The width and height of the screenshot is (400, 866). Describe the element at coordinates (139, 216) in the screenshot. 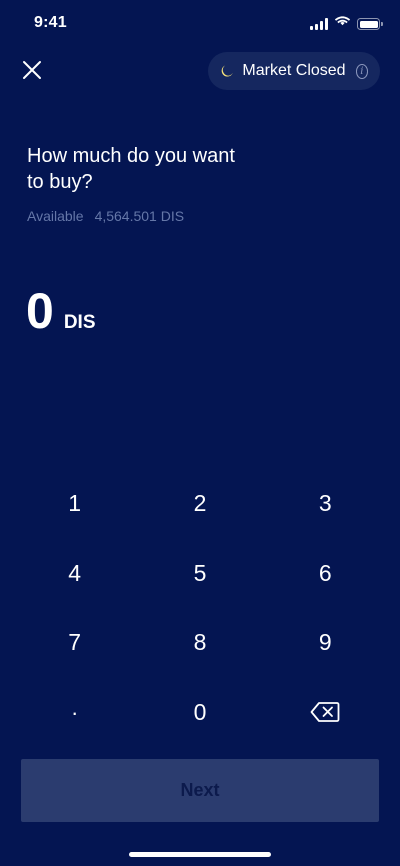

I see `available-value: 4,564.501 DIS` at that location.